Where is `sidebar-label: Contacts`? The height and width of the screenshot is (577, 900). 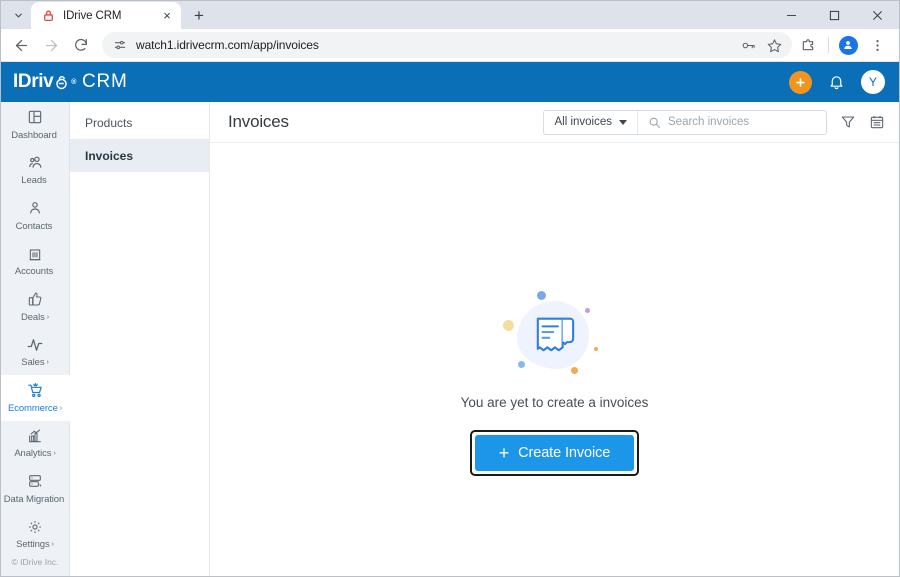
sidebar-label: Contacts is located at coordinates (34, 226).